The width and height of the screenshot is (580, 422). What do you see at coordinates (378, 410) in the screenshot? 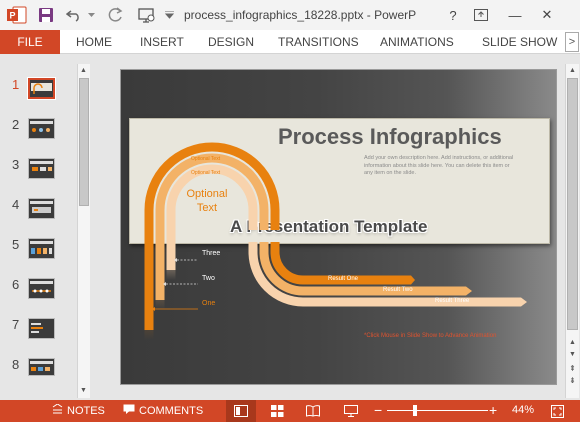
I see `zoom-out-button: −` at bounding box center [378, 410].